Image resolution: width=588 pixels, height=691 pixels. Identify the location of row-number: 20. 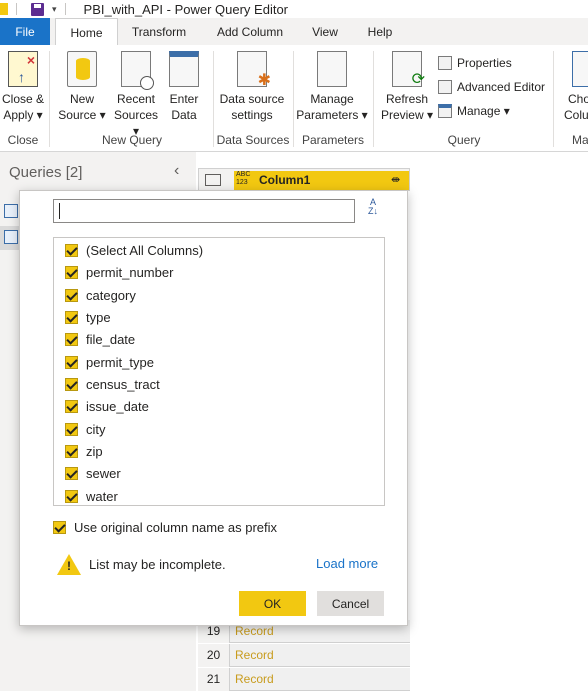
(214, 655).